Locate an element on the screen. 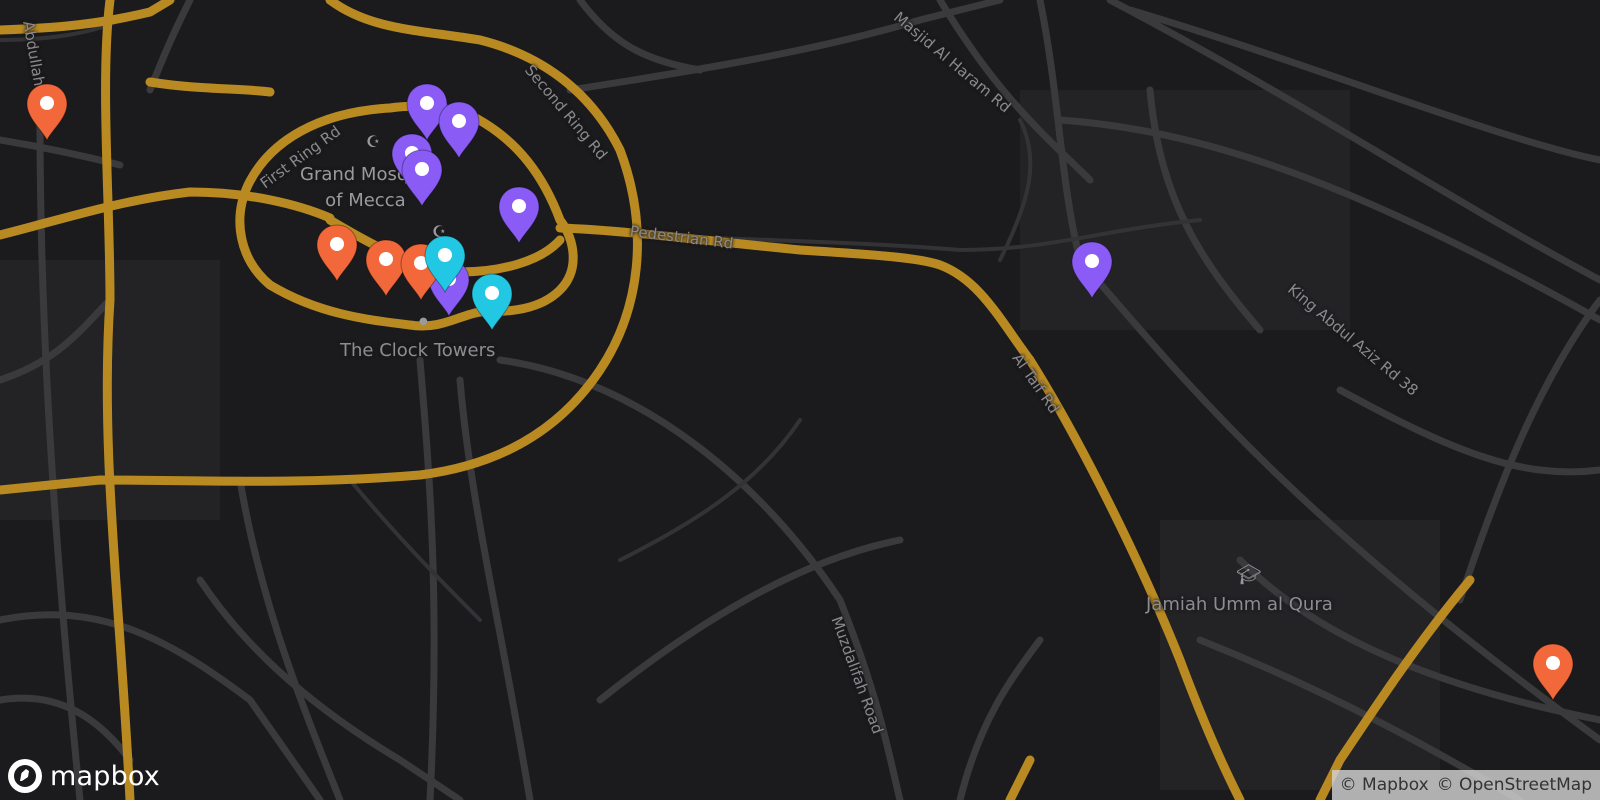 The height and width of the screenshot is (800, 1600). attribution-mapbox-link: © Mapbox is located at coordinates (1384, 785).